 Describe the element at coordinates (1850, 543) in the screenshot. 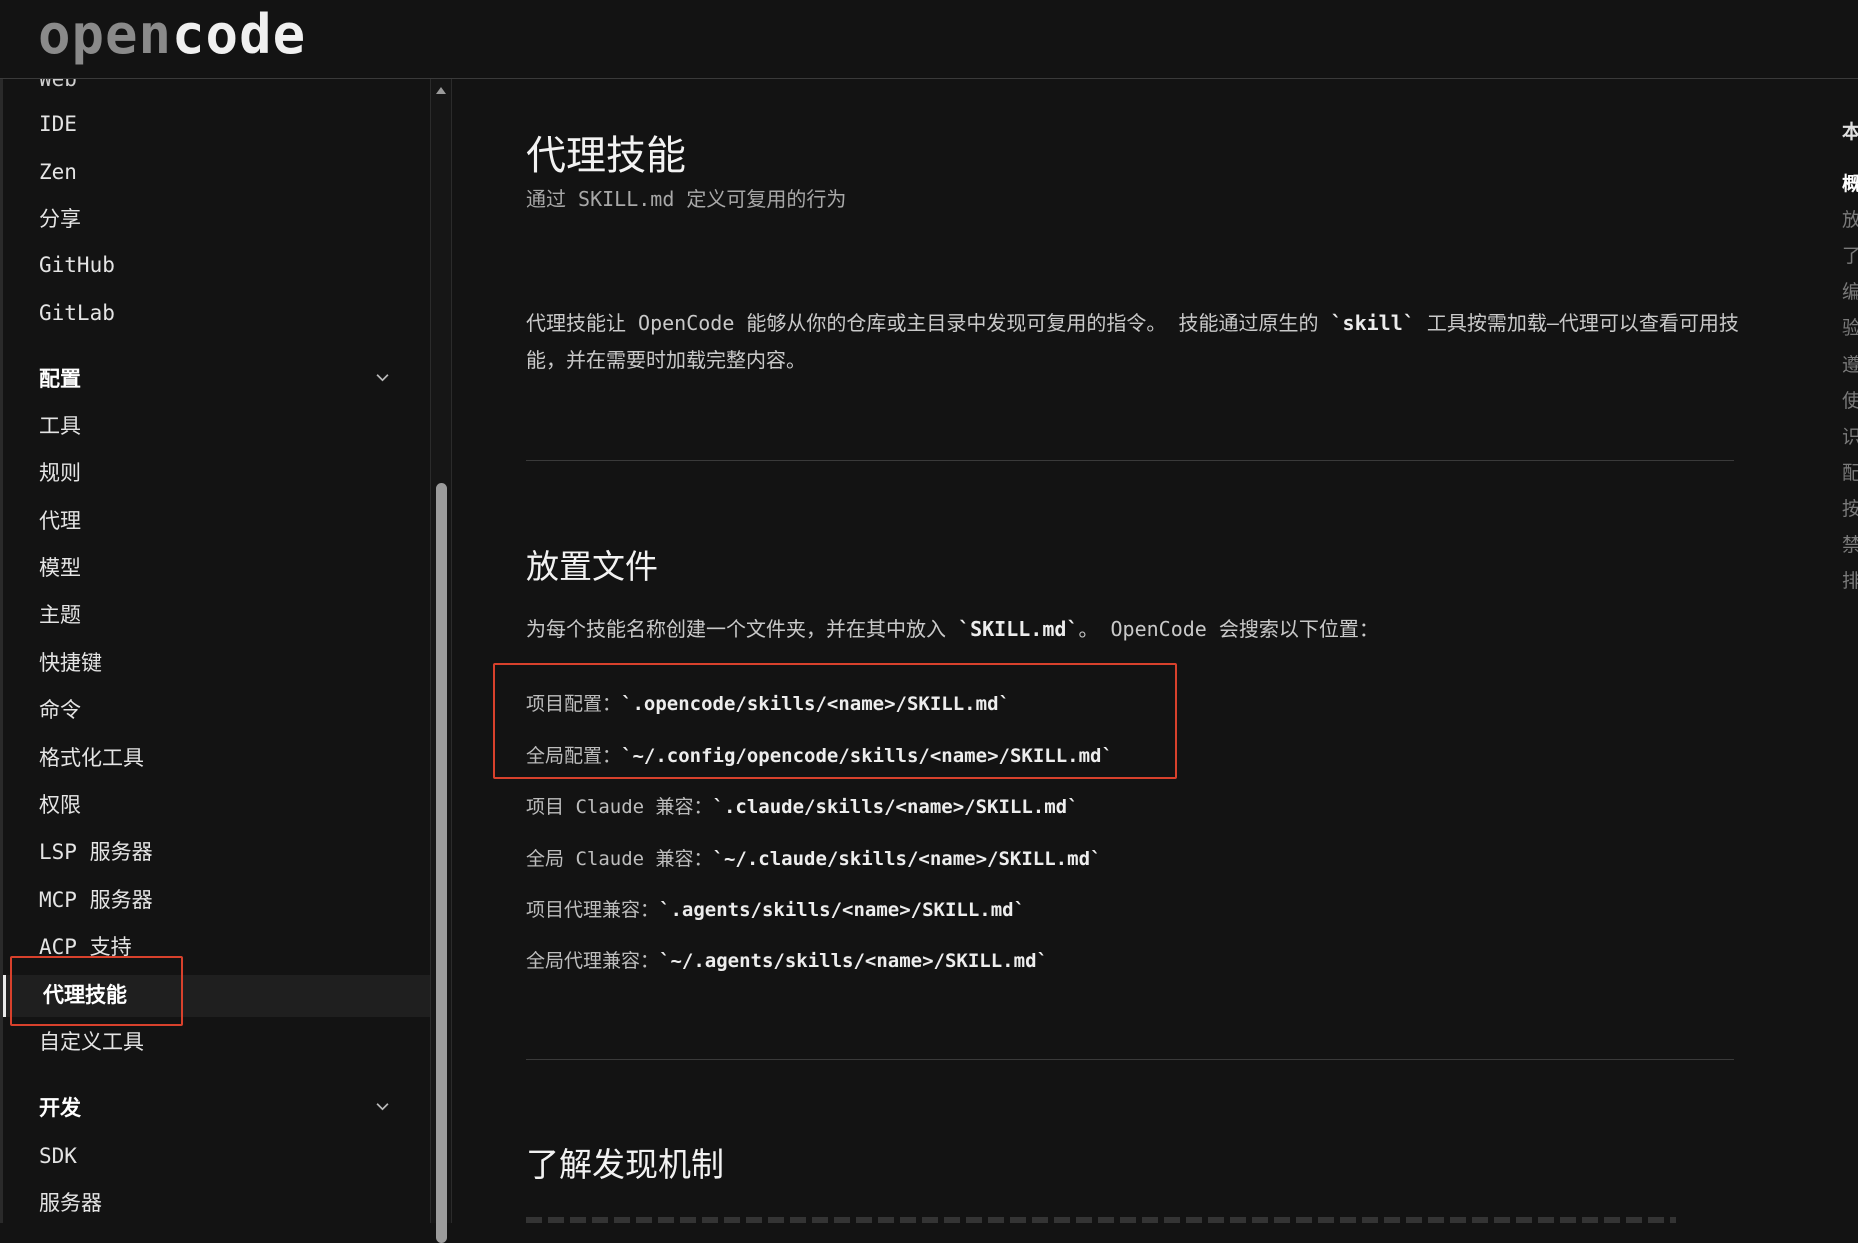

I see `toc-item: 禁` at that location.